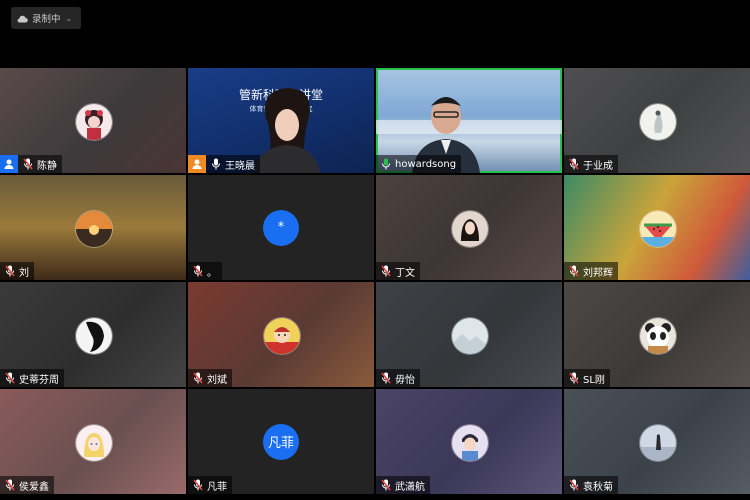 The width and height of the screenshot is (750, 500). I want to click on name-bar: 。, so click(205, 271).